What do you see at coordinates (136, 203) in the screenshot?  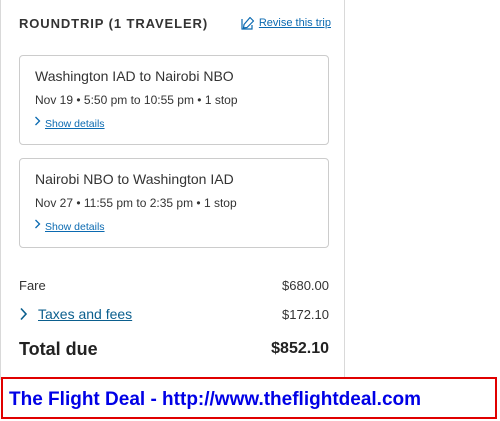 I see `flight-times: Nov 27 • 11:55 pm to 2:35 pm • 1 stop` at bounding box center [136, 203].